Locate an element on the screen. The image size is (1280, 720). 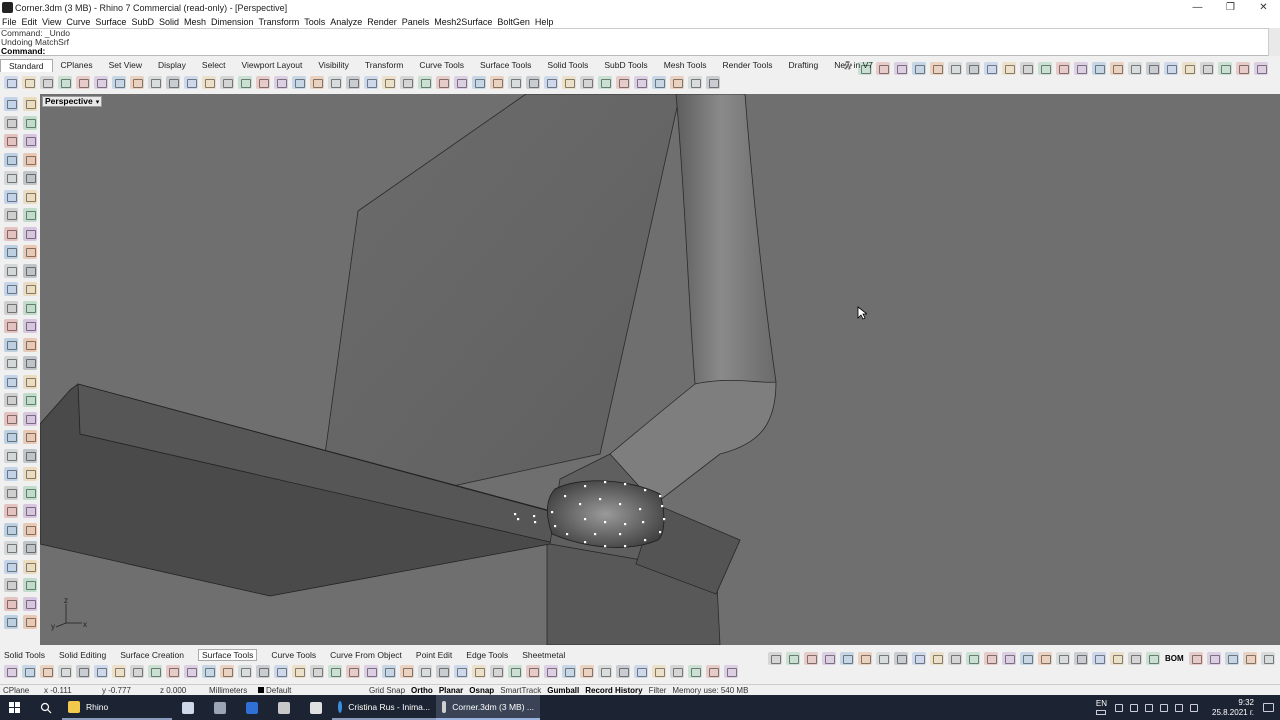
menu-boltgen: BoltGen is located at coordinates (513, 22).